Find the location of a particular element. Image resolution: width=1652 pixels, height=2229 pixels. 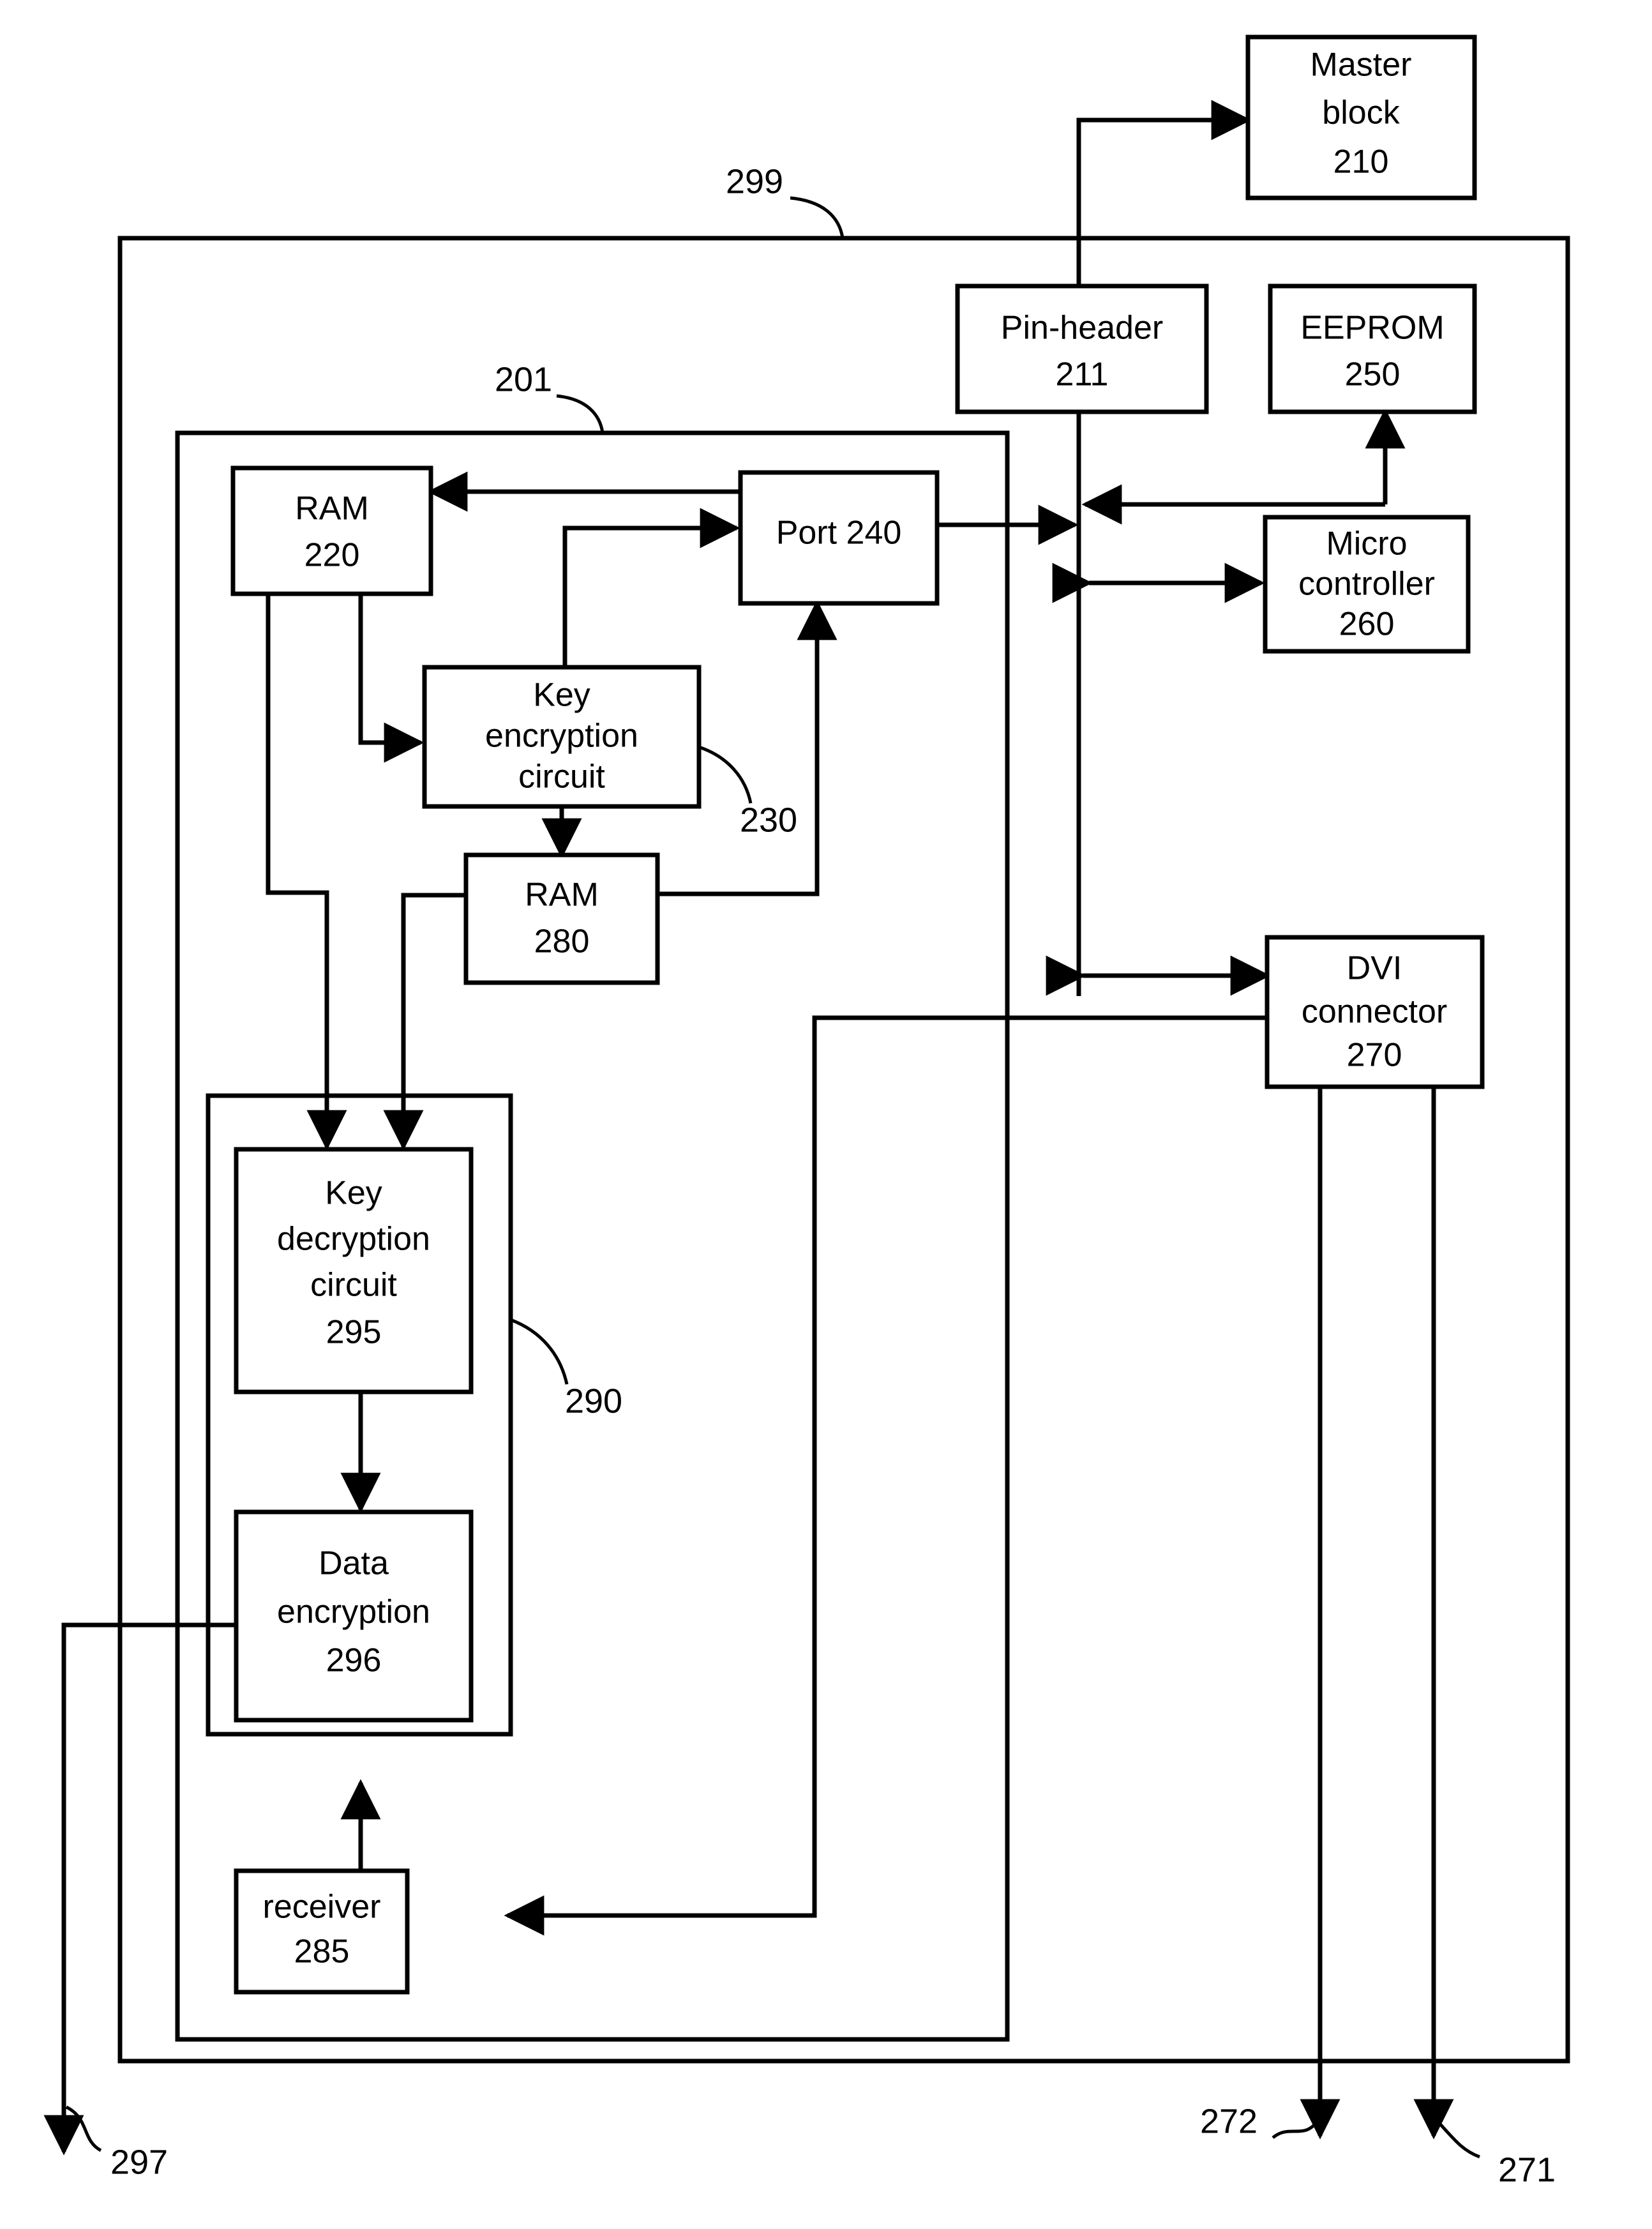

master-block-ref: 210 is located at coordinates (1361, 162).